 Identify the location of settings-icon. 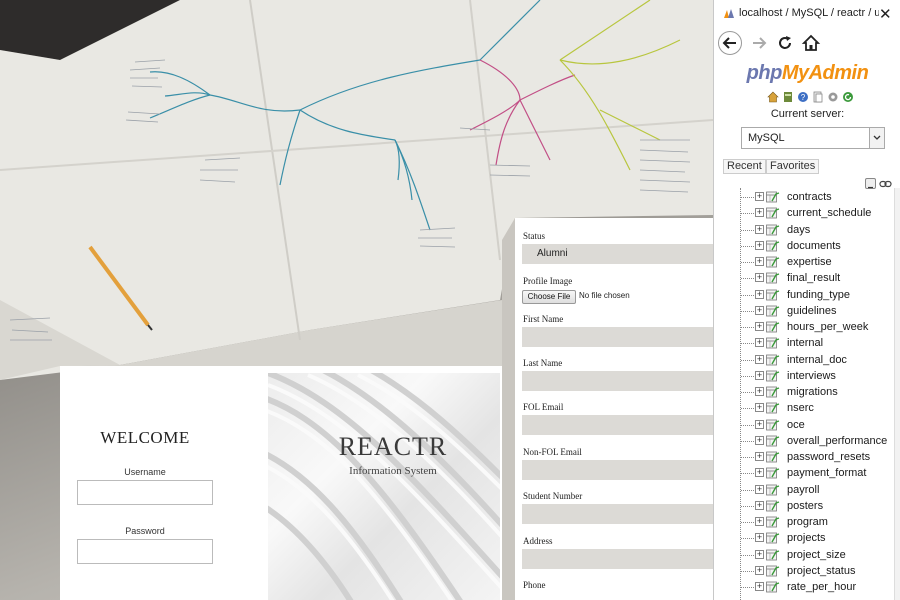
(833, 97).